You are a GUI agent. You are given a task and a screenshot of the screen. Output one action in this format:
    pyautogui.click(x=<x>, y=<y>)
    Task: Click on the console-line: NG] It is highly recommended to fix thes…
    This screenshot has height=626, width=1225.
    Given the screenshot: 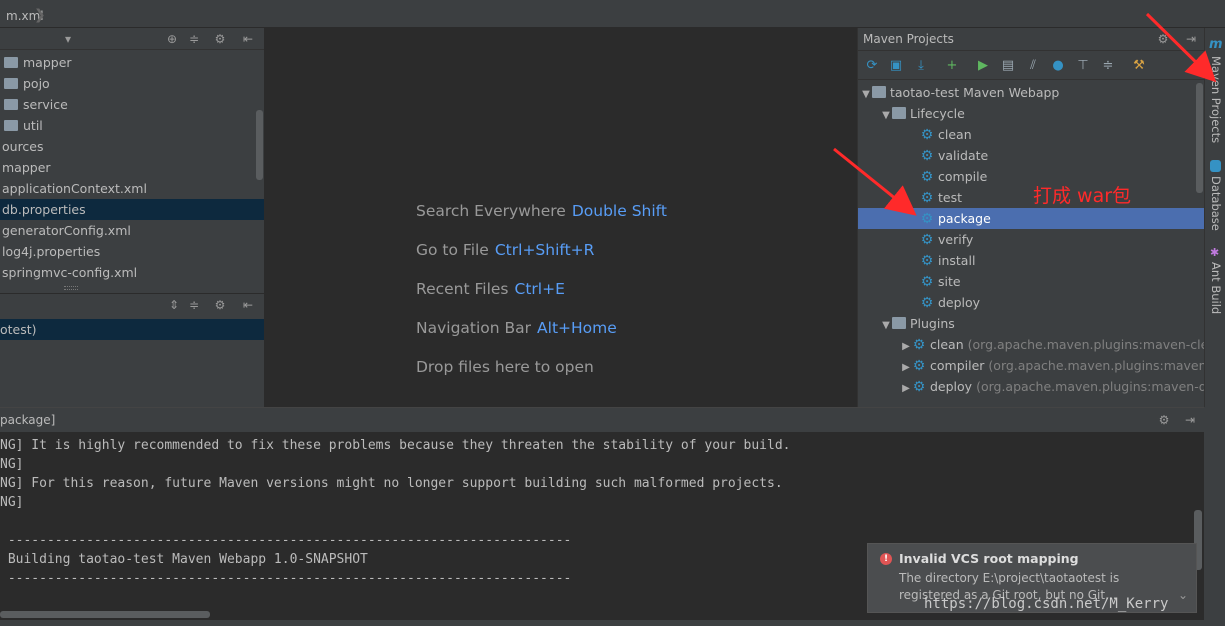 What is the action you would take?
    pyautogui.click(x=395, y=445)
    